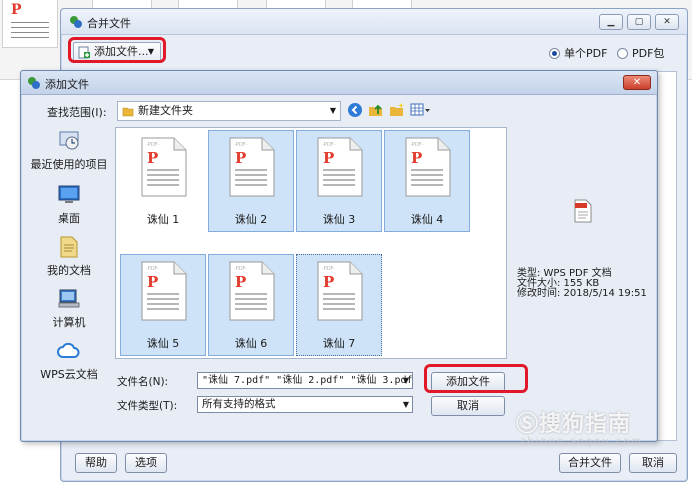 The height and width of the screenshot is (490, 692). What do you see at coordinates (339, 343) in the screenshot?
I see `file-name-label: 诛仙 7` at bounding box center [339, 343].